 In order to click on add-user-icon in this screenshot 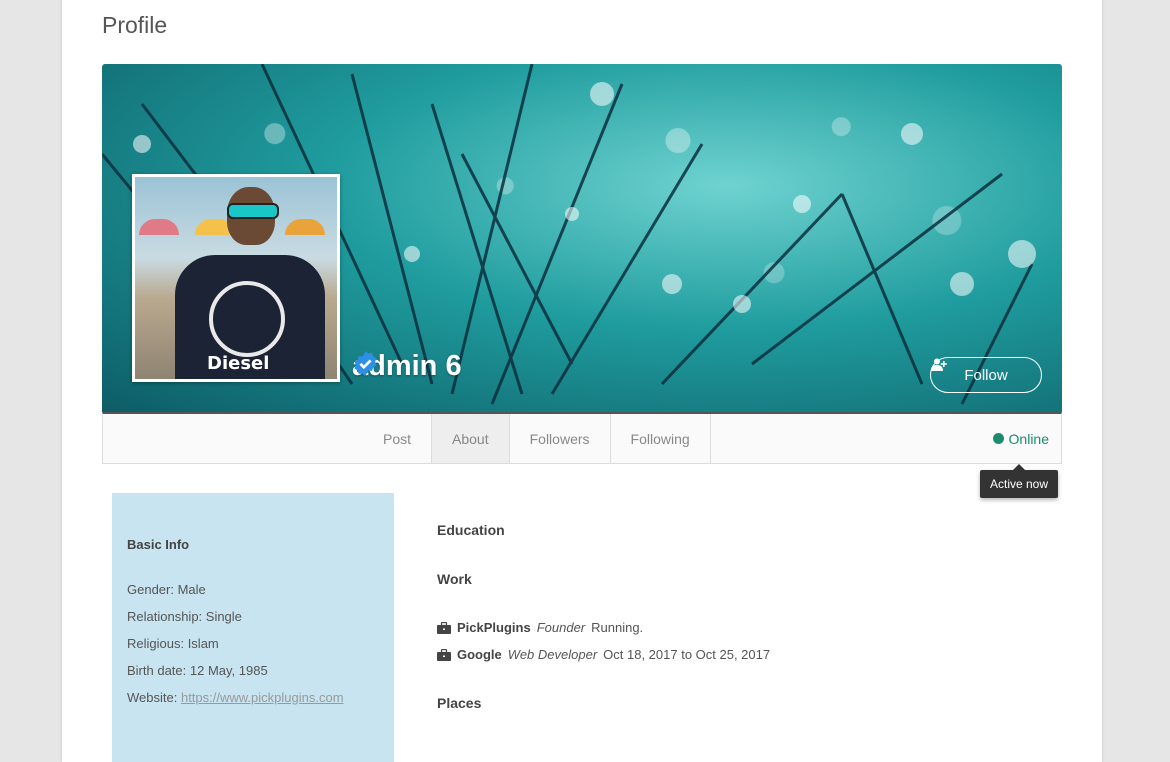, I will do `click(939, 364)`.